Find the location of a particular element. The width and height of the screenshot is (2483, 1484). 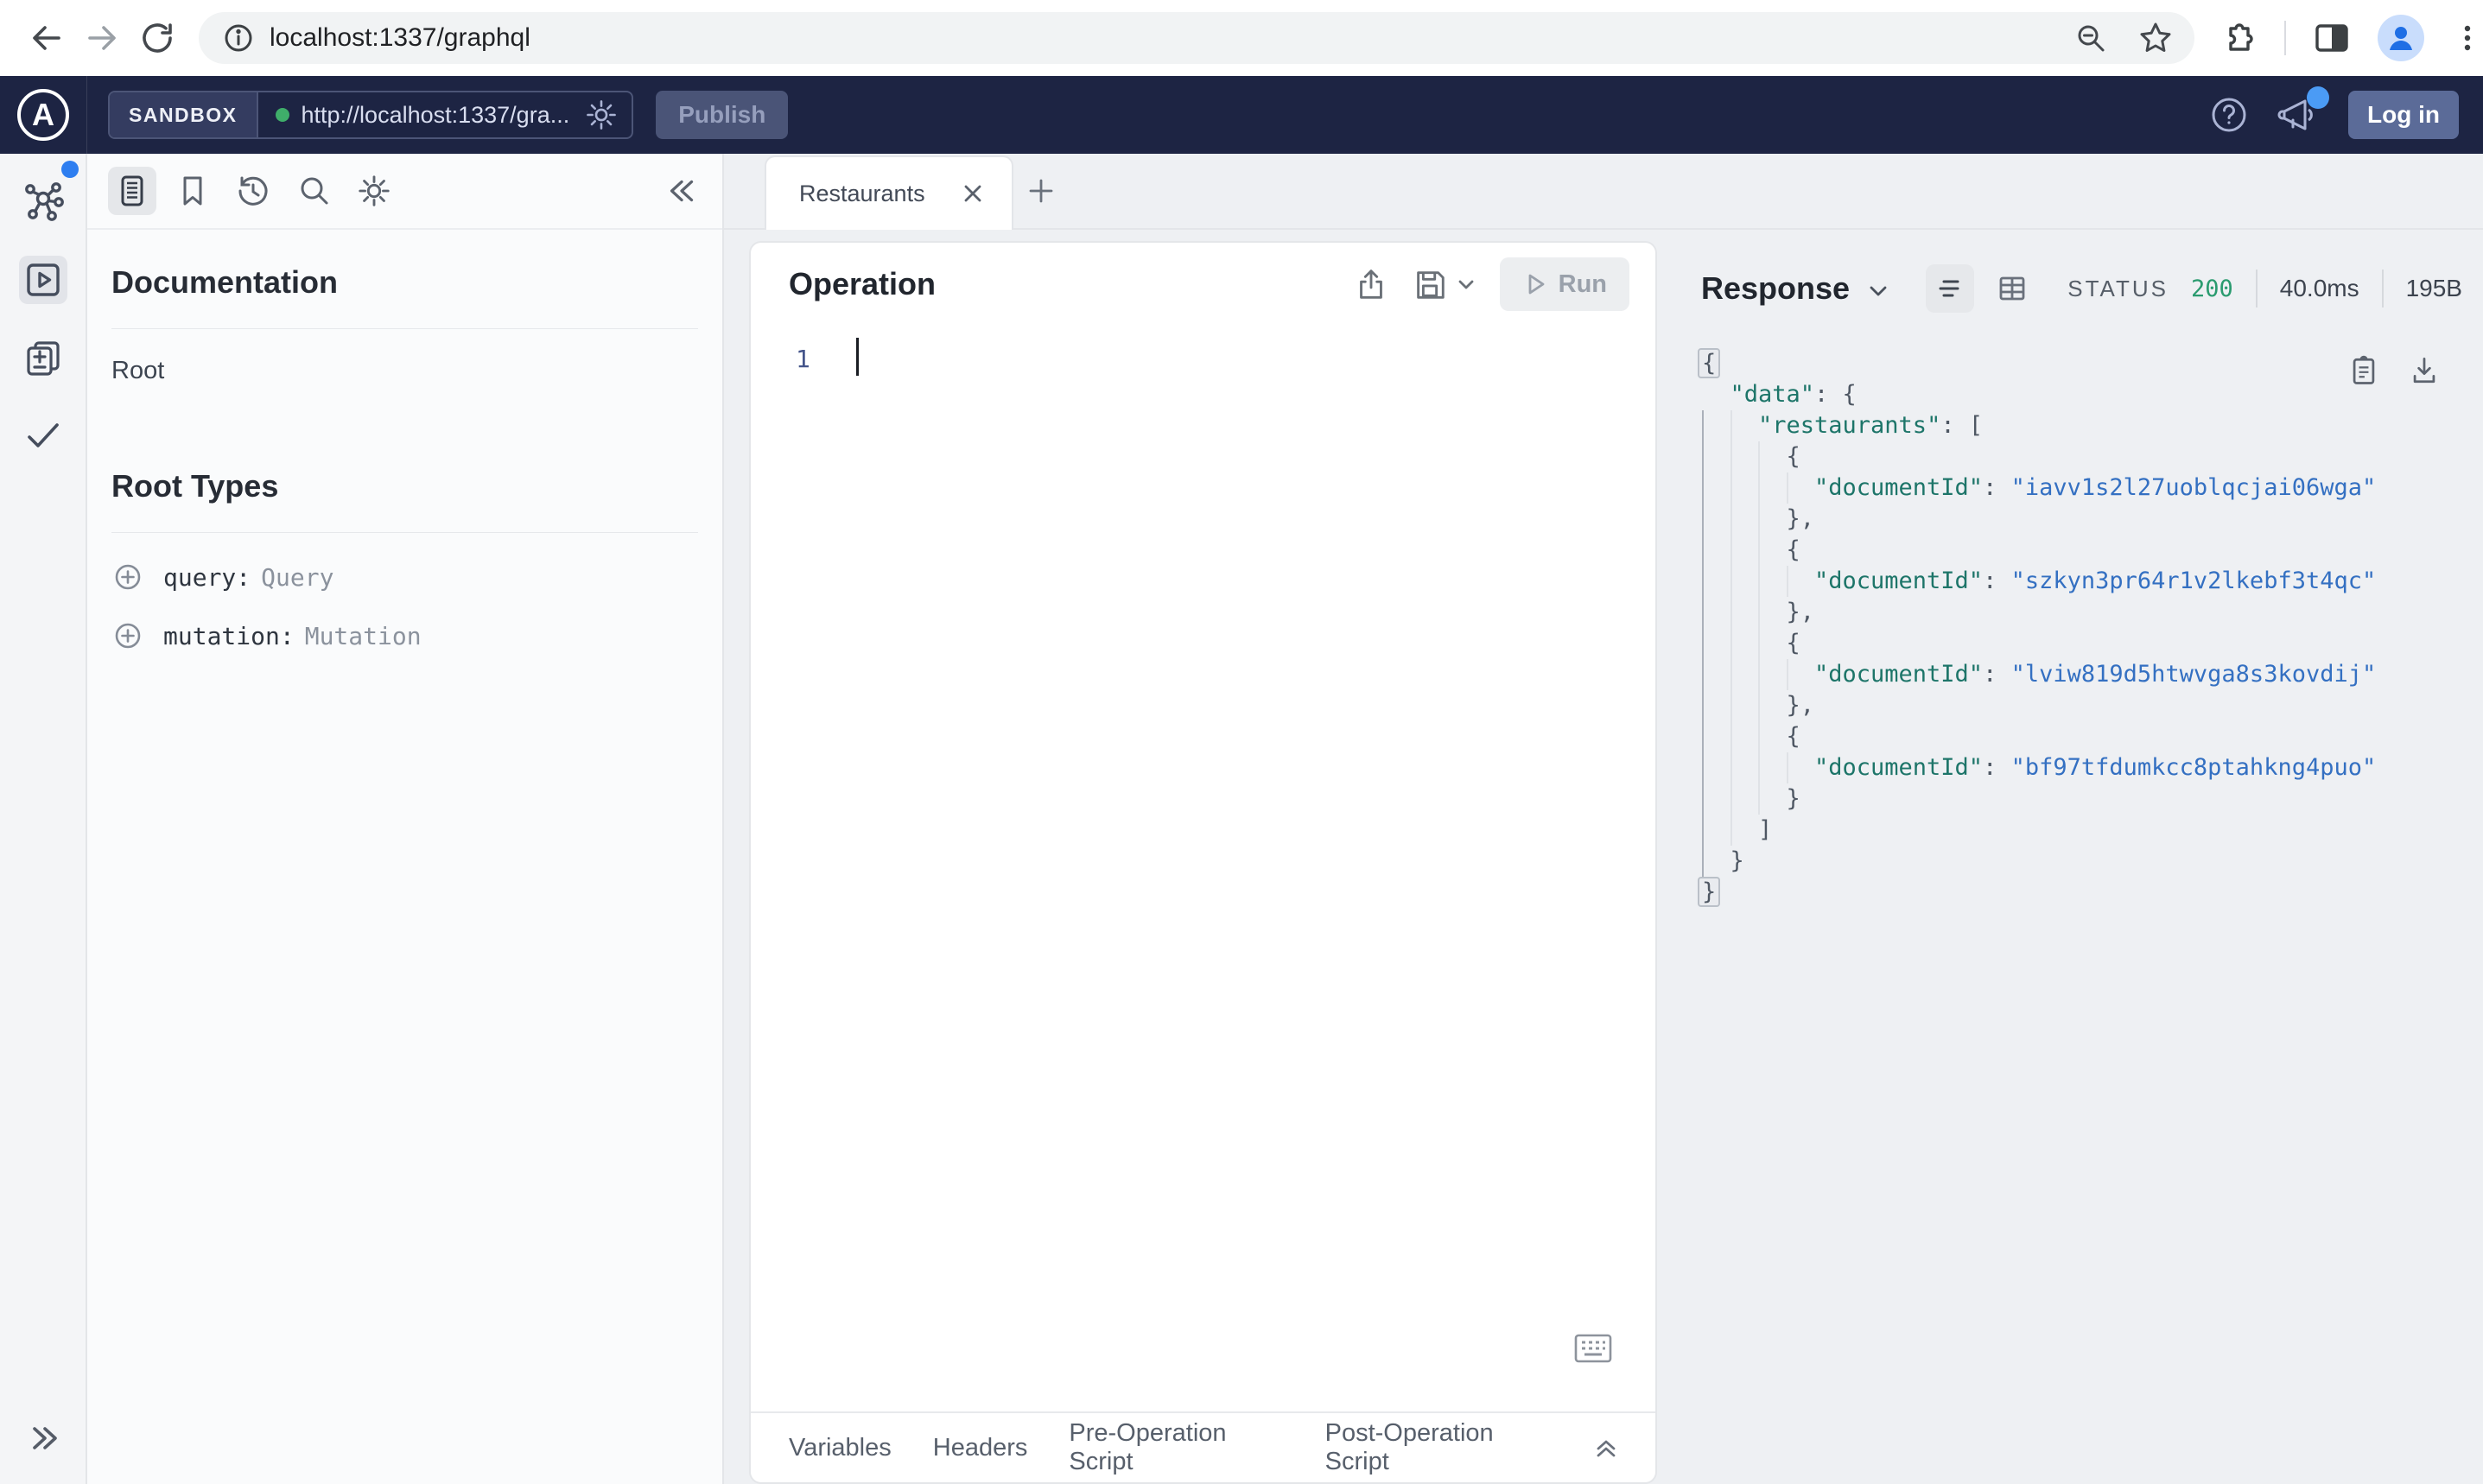

url-text: localhost:1337/graphql is located at coordinates (1172, 38).